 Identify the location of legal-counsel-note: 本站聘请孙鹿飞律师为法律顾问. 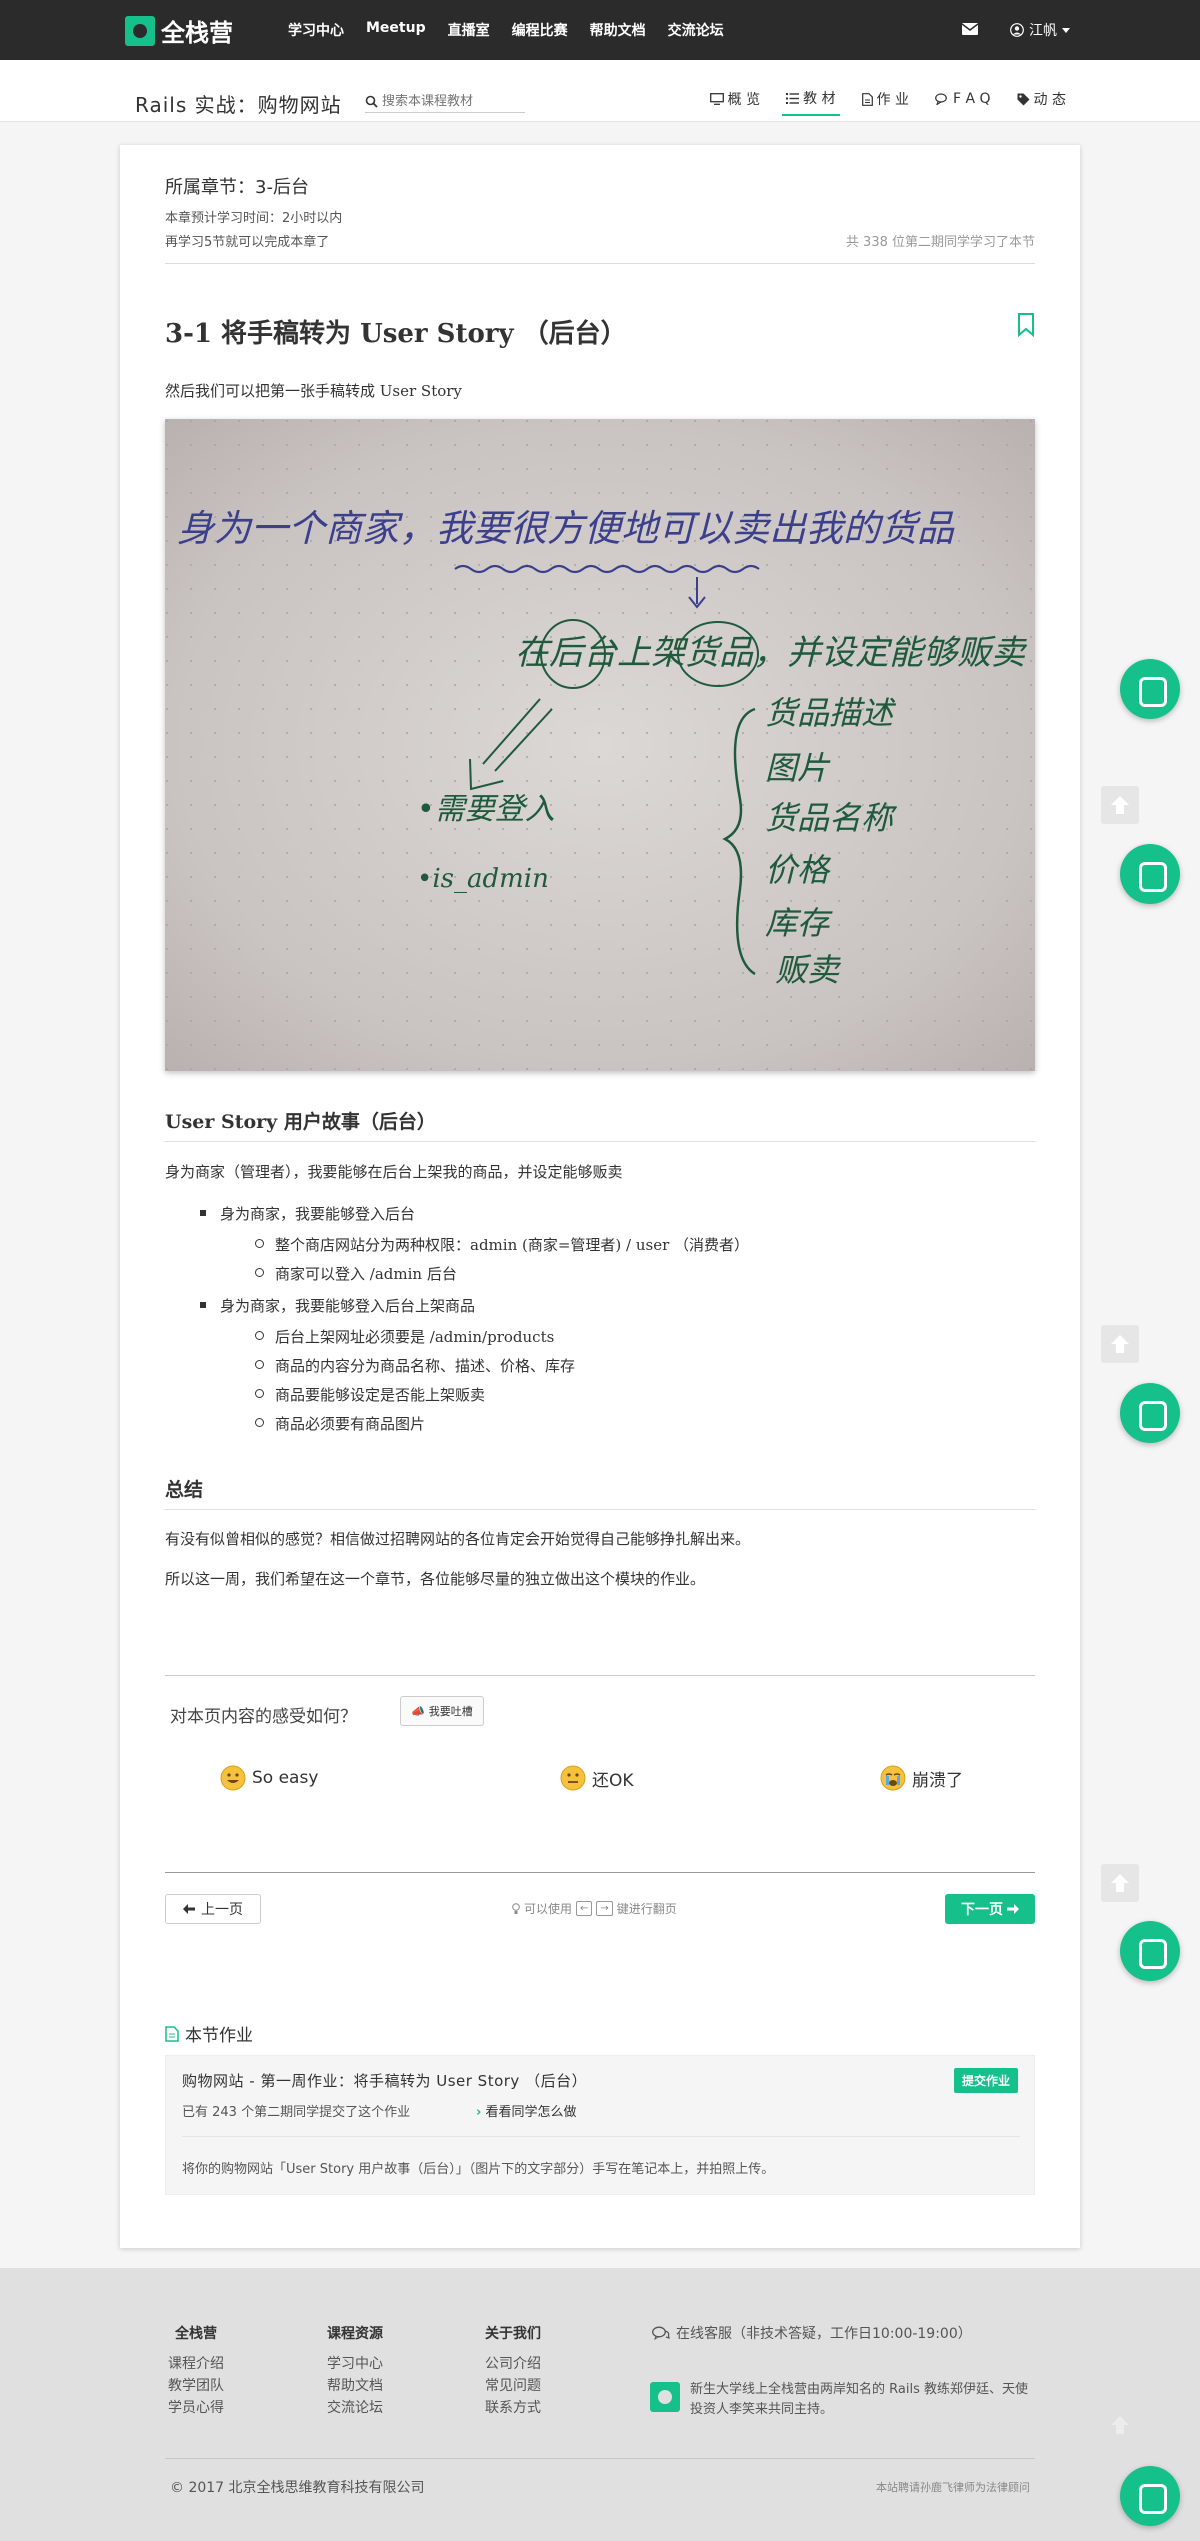
(953, 2487).